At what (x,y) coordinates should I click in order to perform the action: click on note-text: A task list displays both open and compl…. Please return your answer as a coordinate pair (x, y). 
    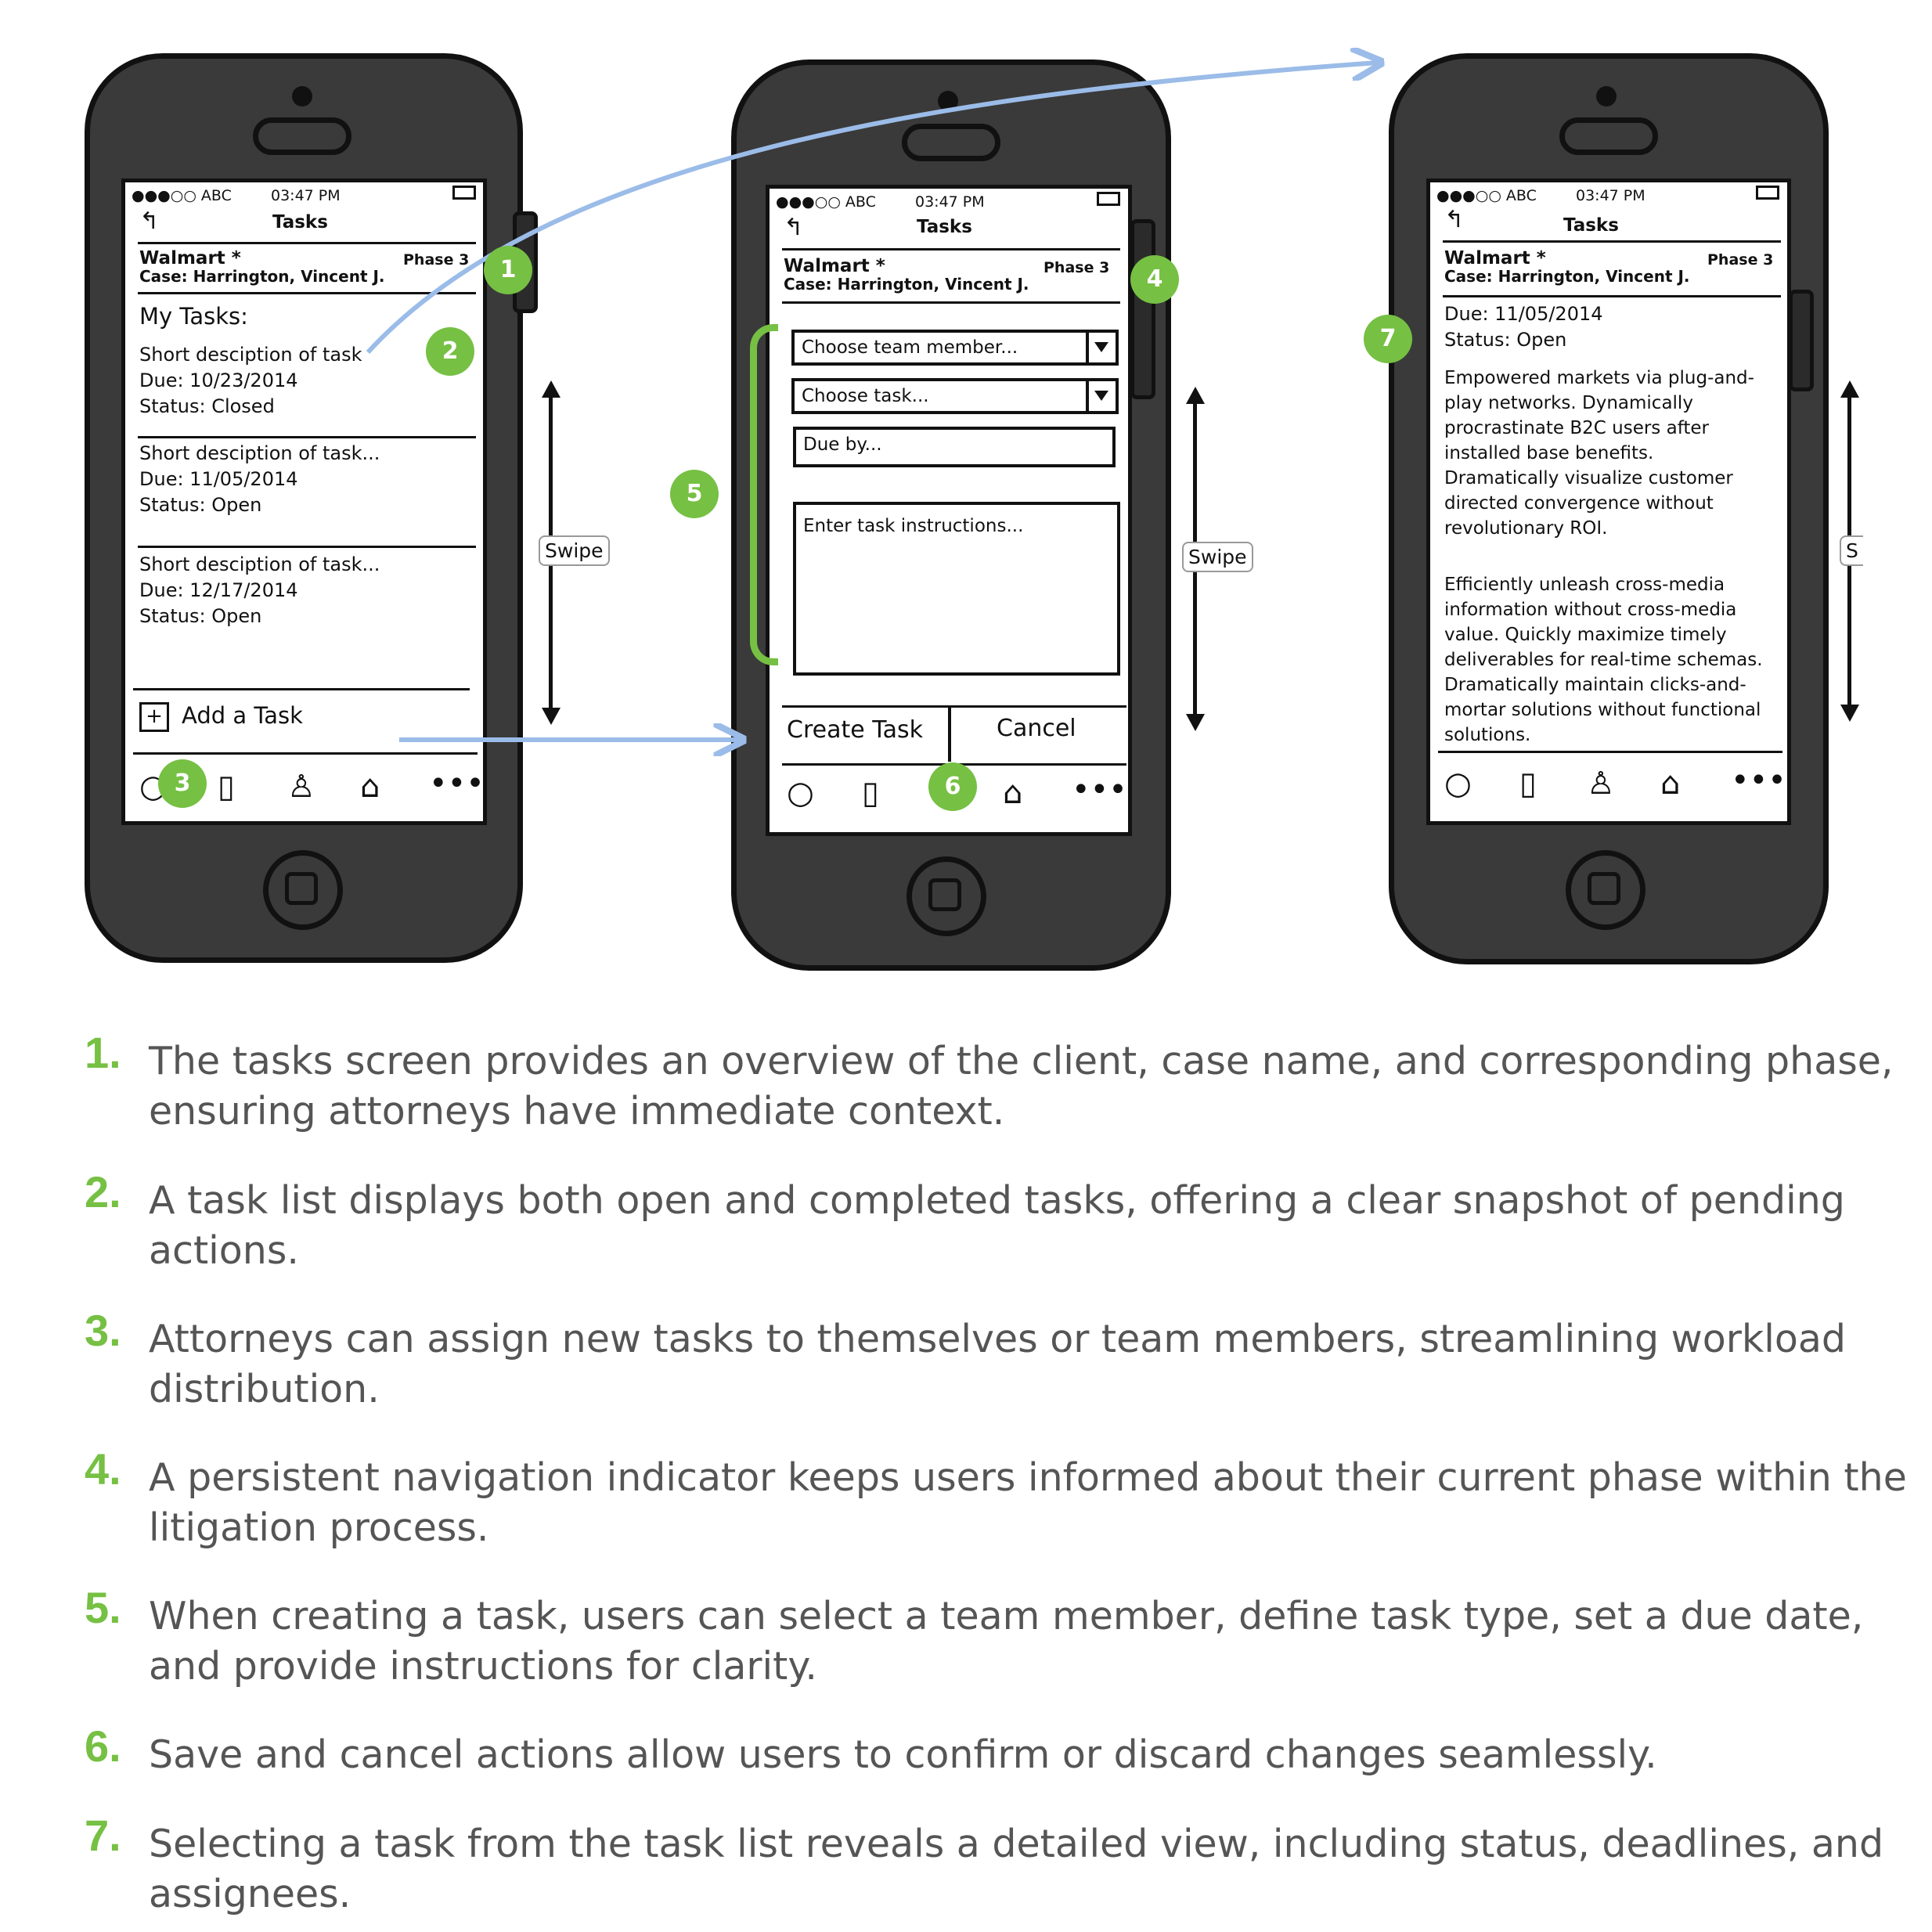
    Looking at the image, I should click on (997, 1225).